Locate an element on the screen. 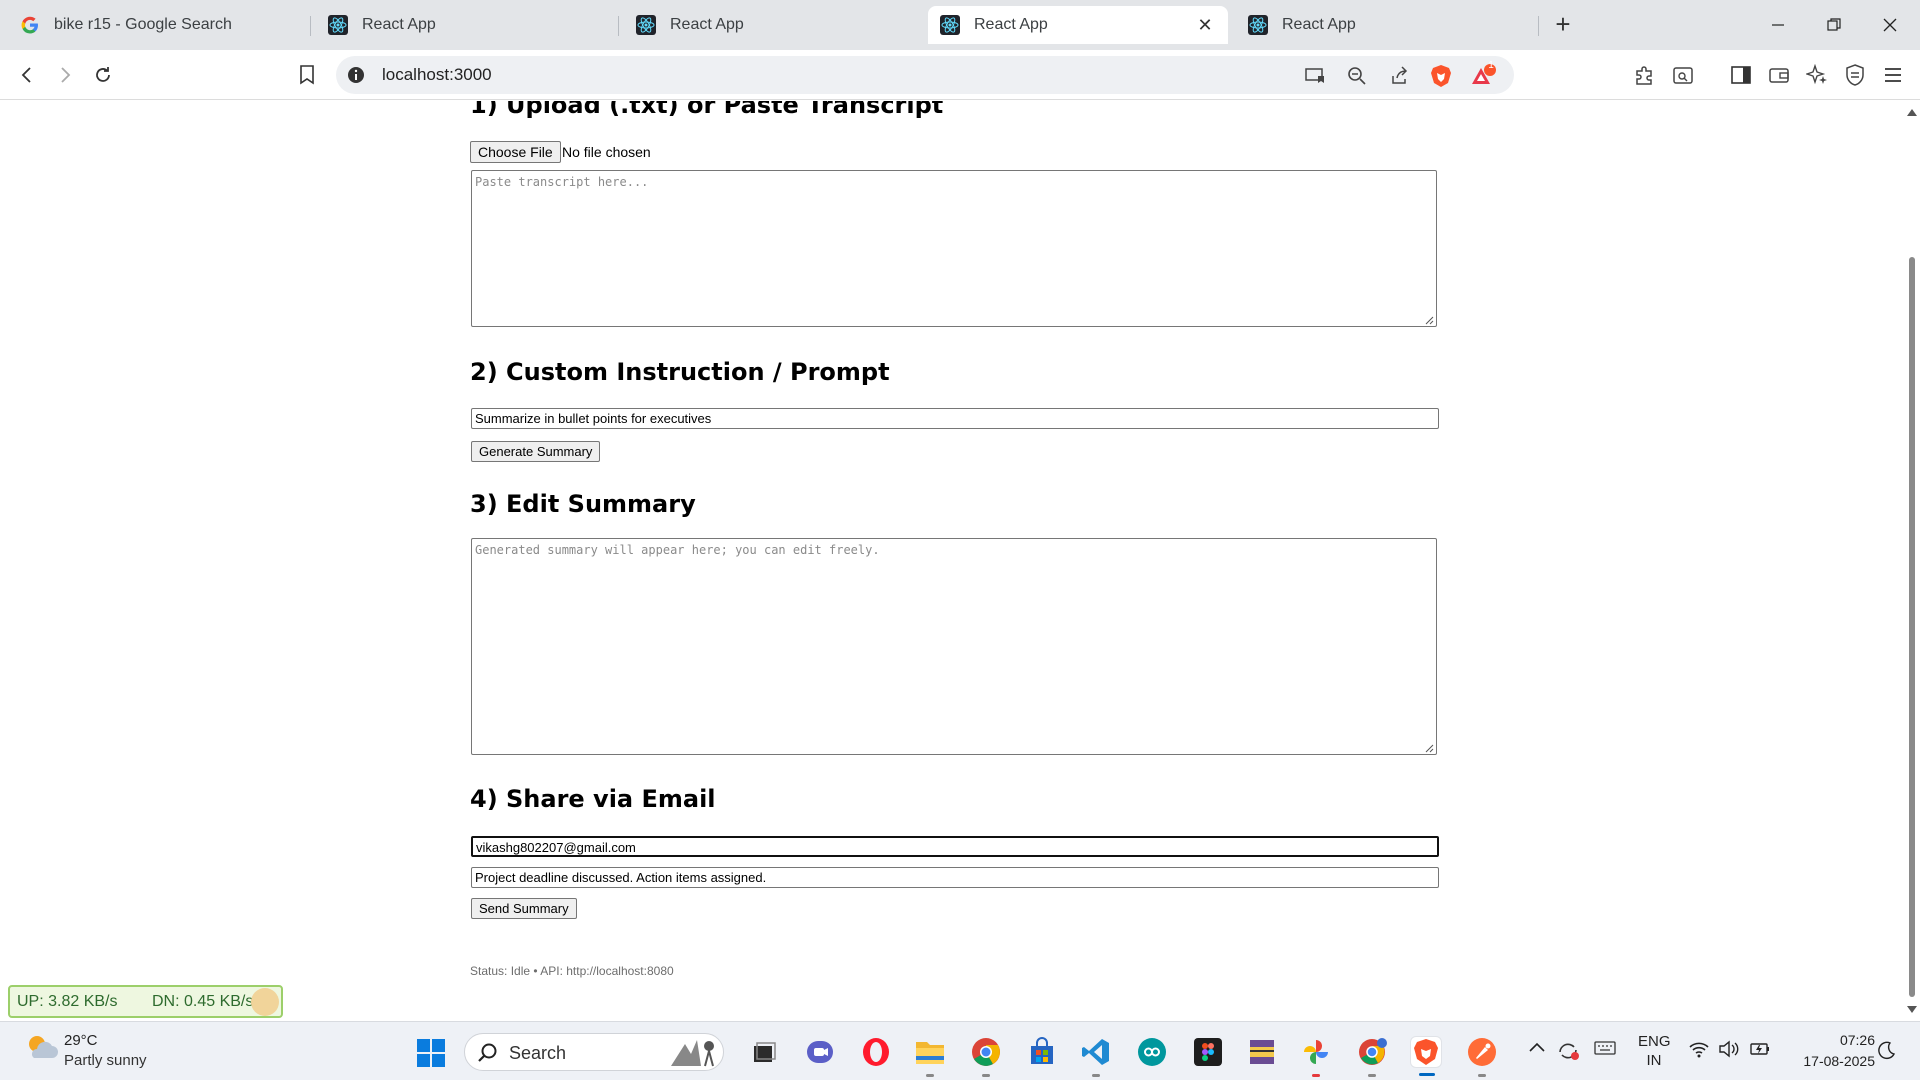 This screenshot has height=1080, width=1920. close-tab-icon: ✕ is located at coordinates (1205, 25).